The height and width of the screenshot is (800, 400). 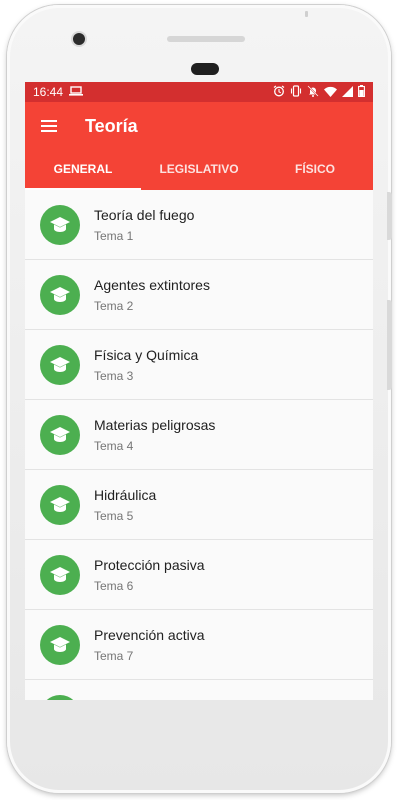 What do you see at coordinates (144, 214) in the screenshot?
I see `item-title: Teoría del fuego` at bounding box center [144, 214].